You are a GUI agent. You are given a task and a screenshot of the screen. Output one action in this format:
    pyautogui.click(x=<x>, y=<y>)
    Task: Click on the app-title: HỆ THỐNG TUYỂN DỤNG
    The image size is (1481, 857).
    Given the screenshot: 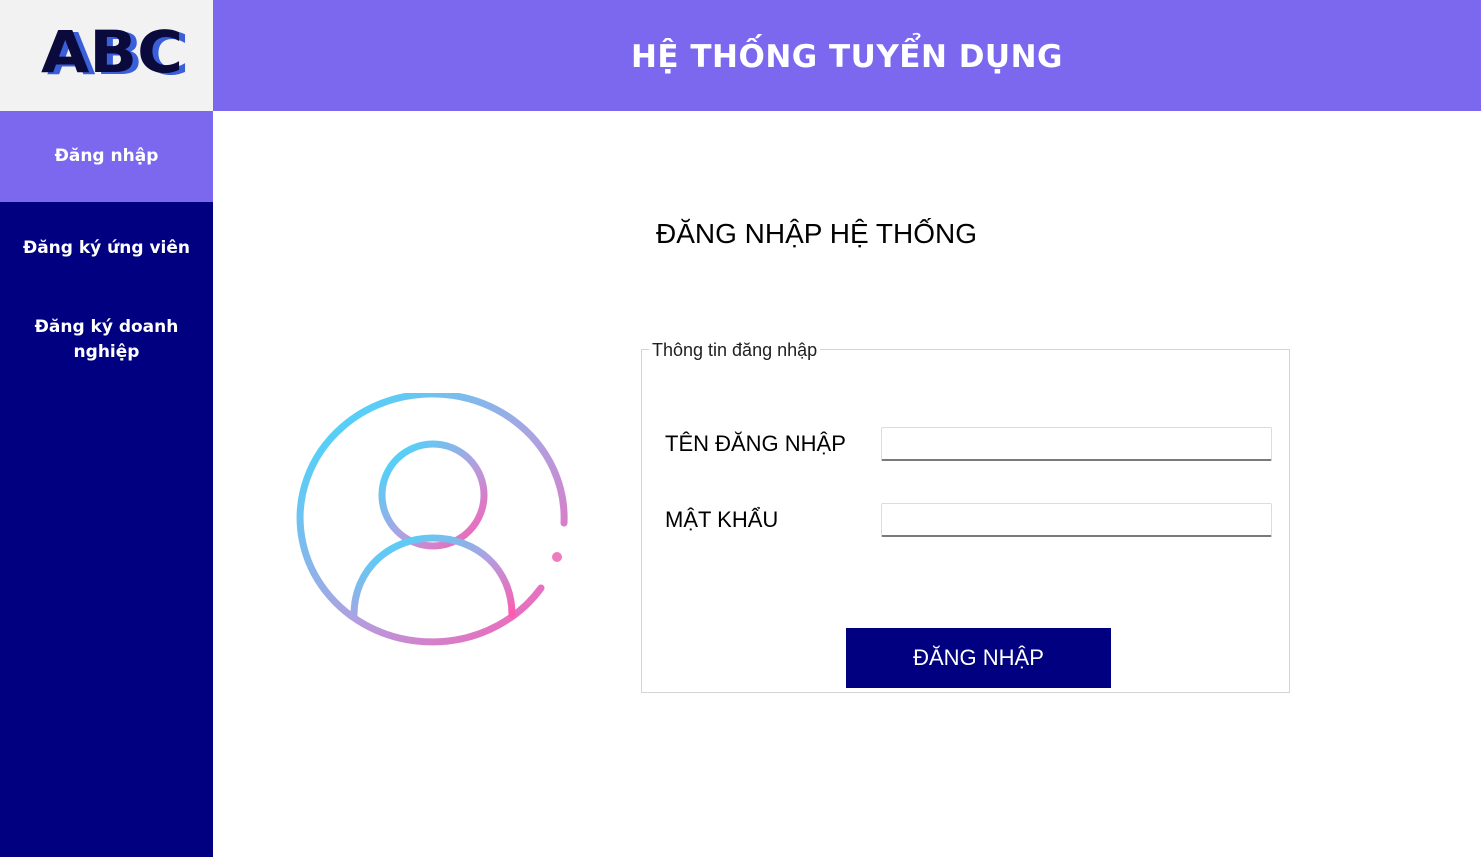 What is the action you would take?
    pyautogui.click(x=846, y=56)
    